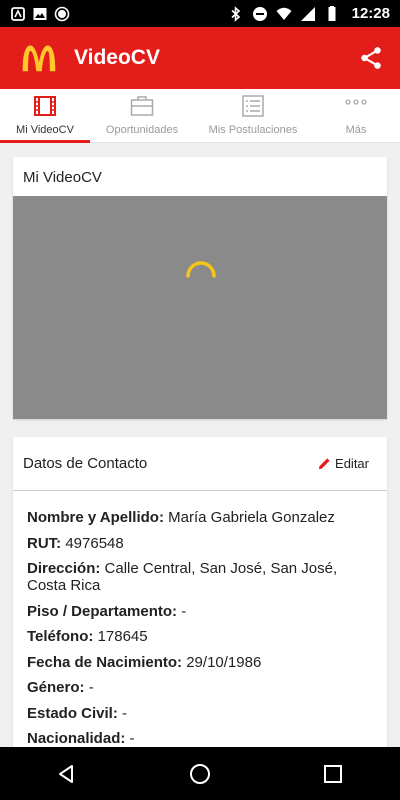 This screenshot has width=400, height=800. Describe the element at coordinates (356, 115) in the screenshot. I see `tab-mas: Más` at that location.